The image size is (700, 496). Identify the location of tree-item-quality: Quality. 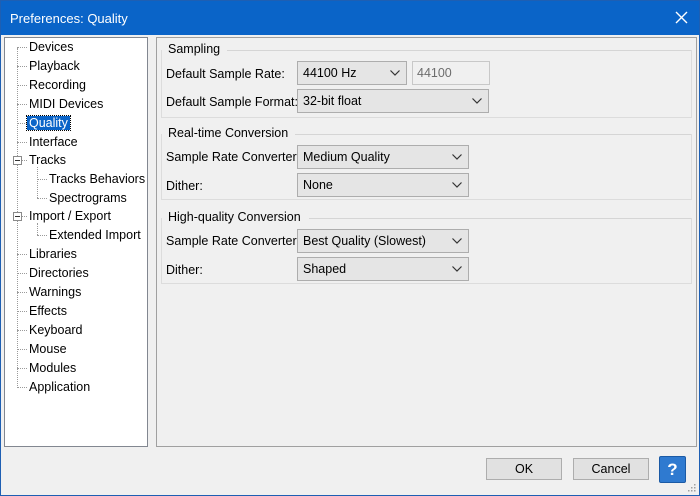
(48, 123).